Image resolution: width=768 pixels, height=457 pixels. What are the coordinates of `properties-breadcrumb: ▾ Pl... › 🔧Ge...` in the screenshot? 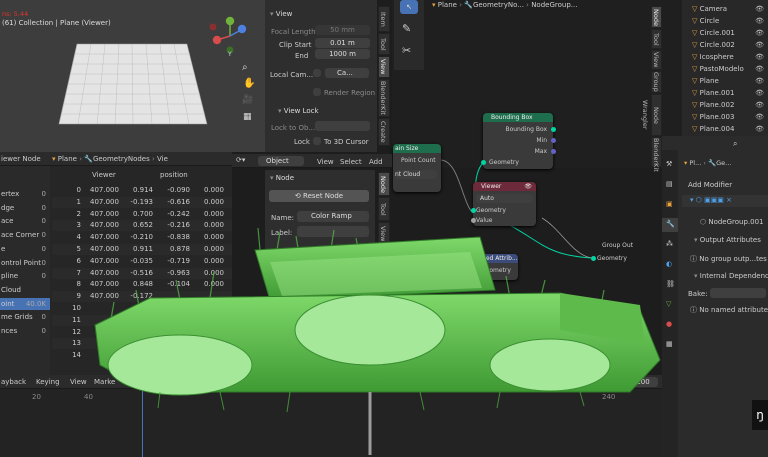 It's located at (708, 163).